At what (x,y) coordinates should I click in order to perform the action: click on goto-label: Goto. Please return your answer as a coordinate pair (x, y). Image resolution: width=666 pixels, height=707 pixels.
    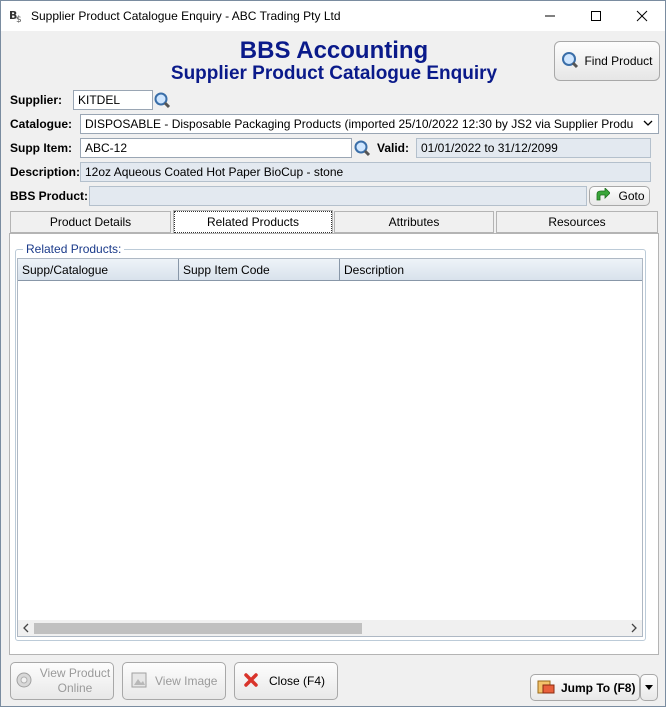
    Looking at the image, I should click on (631, 196).